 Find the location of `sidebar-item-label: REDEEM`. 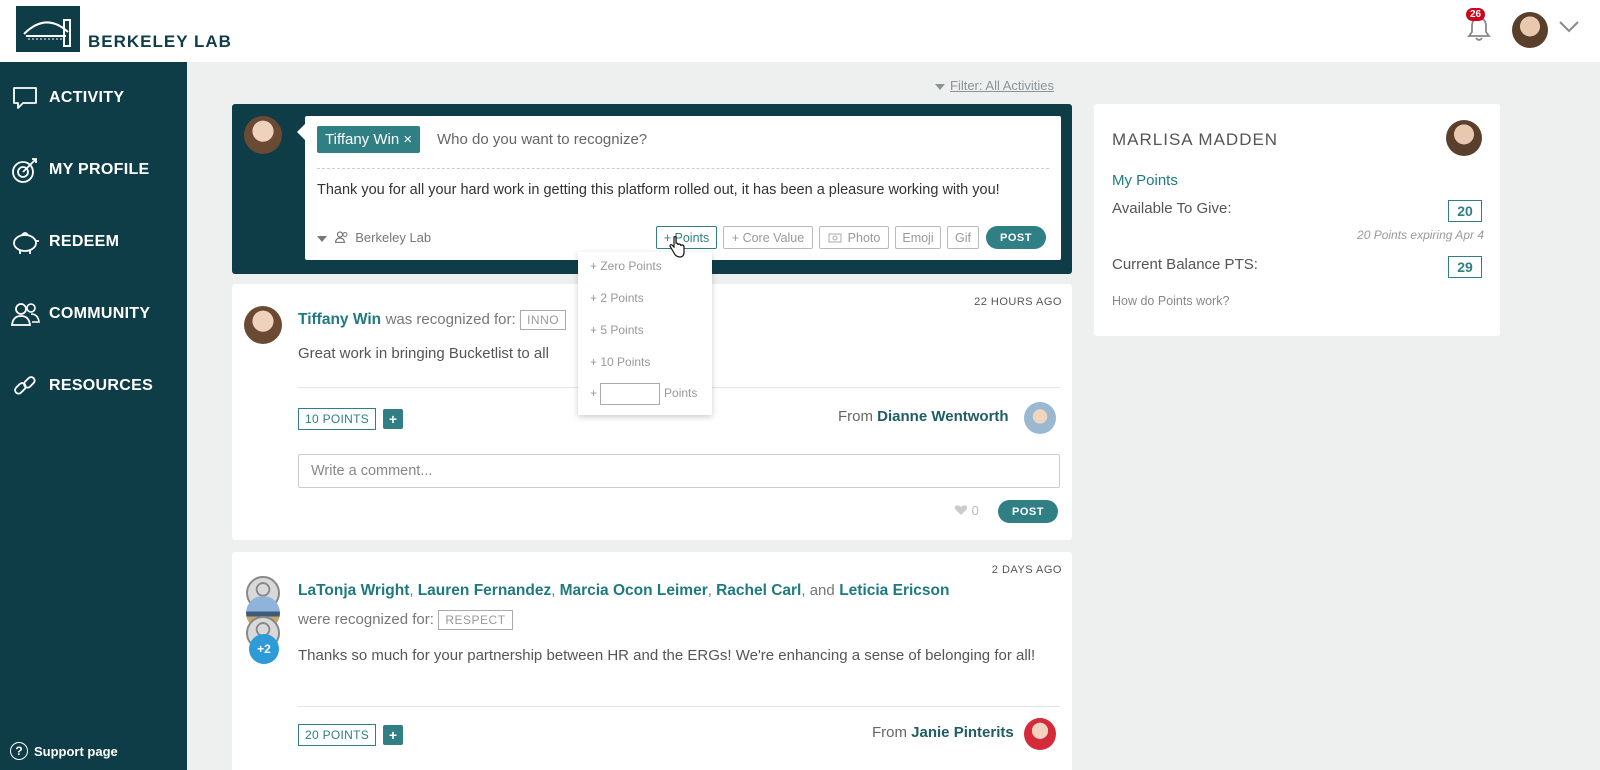

sidebar-item-label: REDEEM is located at coordinates (84, 241).